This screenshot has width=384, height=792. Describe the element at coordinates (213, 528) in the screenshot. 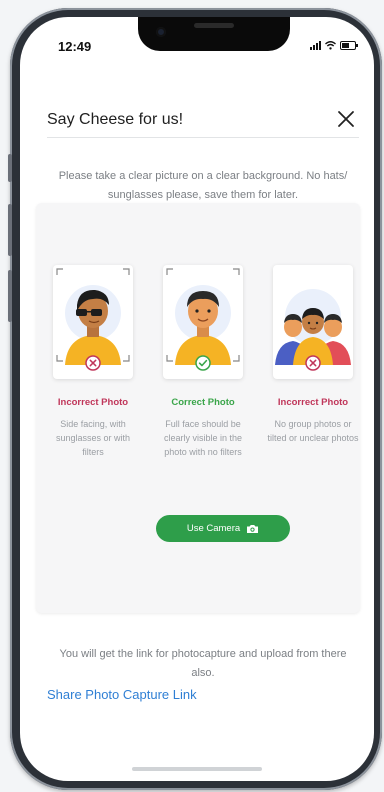

I see `use-camera-label: Use Camera` at that location.